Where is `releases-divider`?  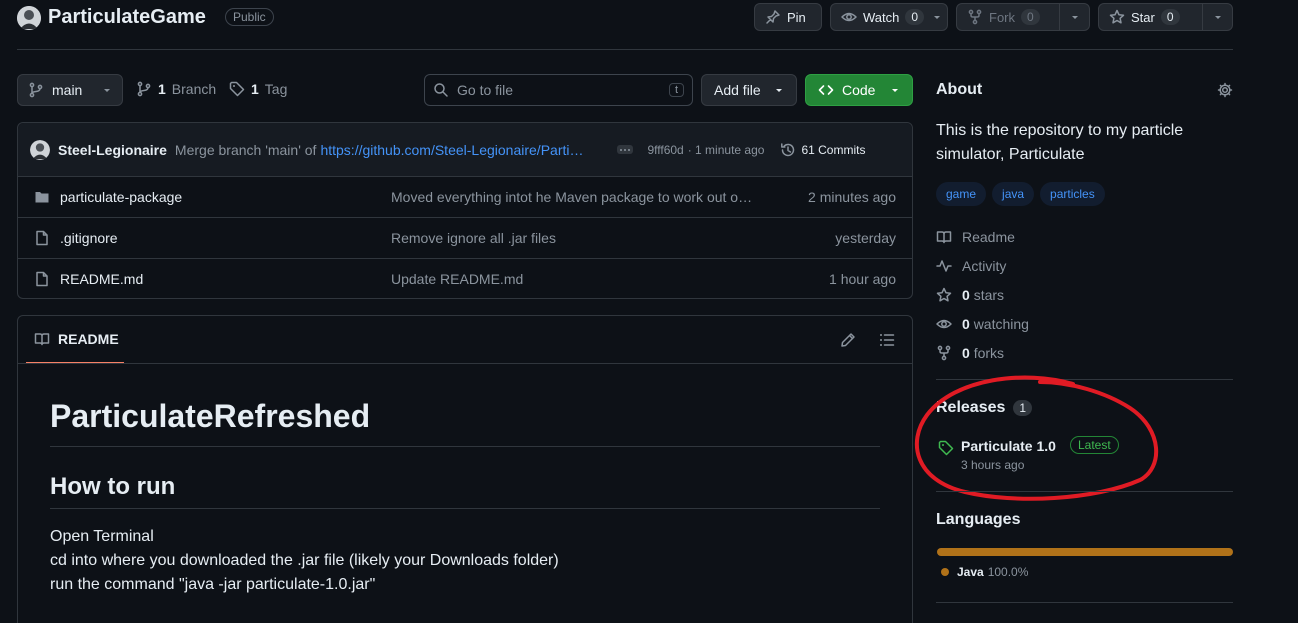 releases-divider is located at coordinates (1084, 491).